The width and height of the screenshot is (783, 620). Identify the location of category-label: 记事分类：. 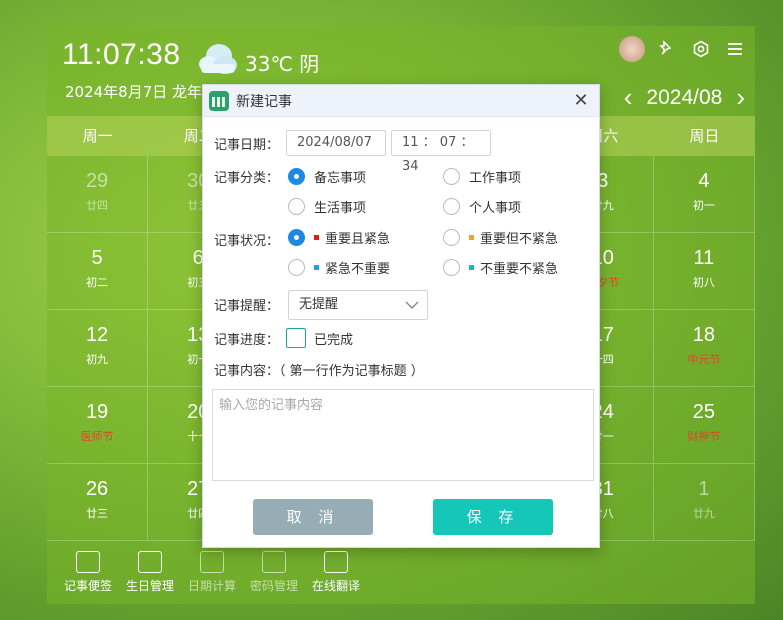
(247, 178).